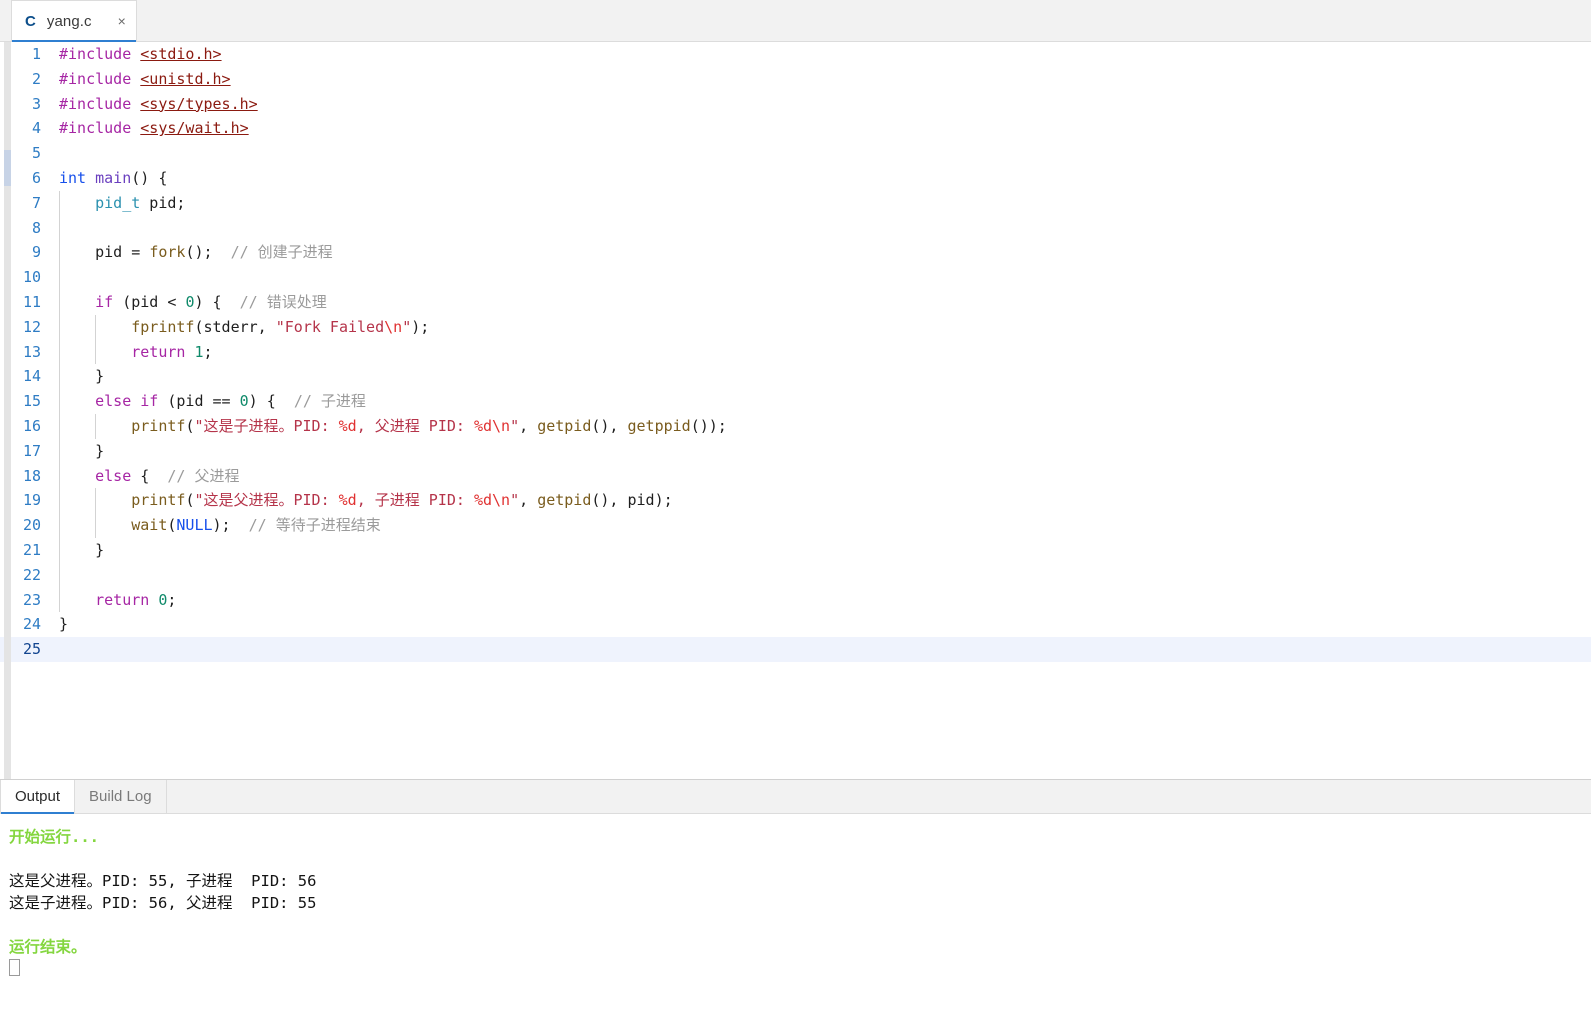 The image size is (1591, 1009). What do you see at coordinates (825, 128) in the screenshot?
I see `code-line-text: #include <sys/wait.h>` at bounding box center [825, 128].